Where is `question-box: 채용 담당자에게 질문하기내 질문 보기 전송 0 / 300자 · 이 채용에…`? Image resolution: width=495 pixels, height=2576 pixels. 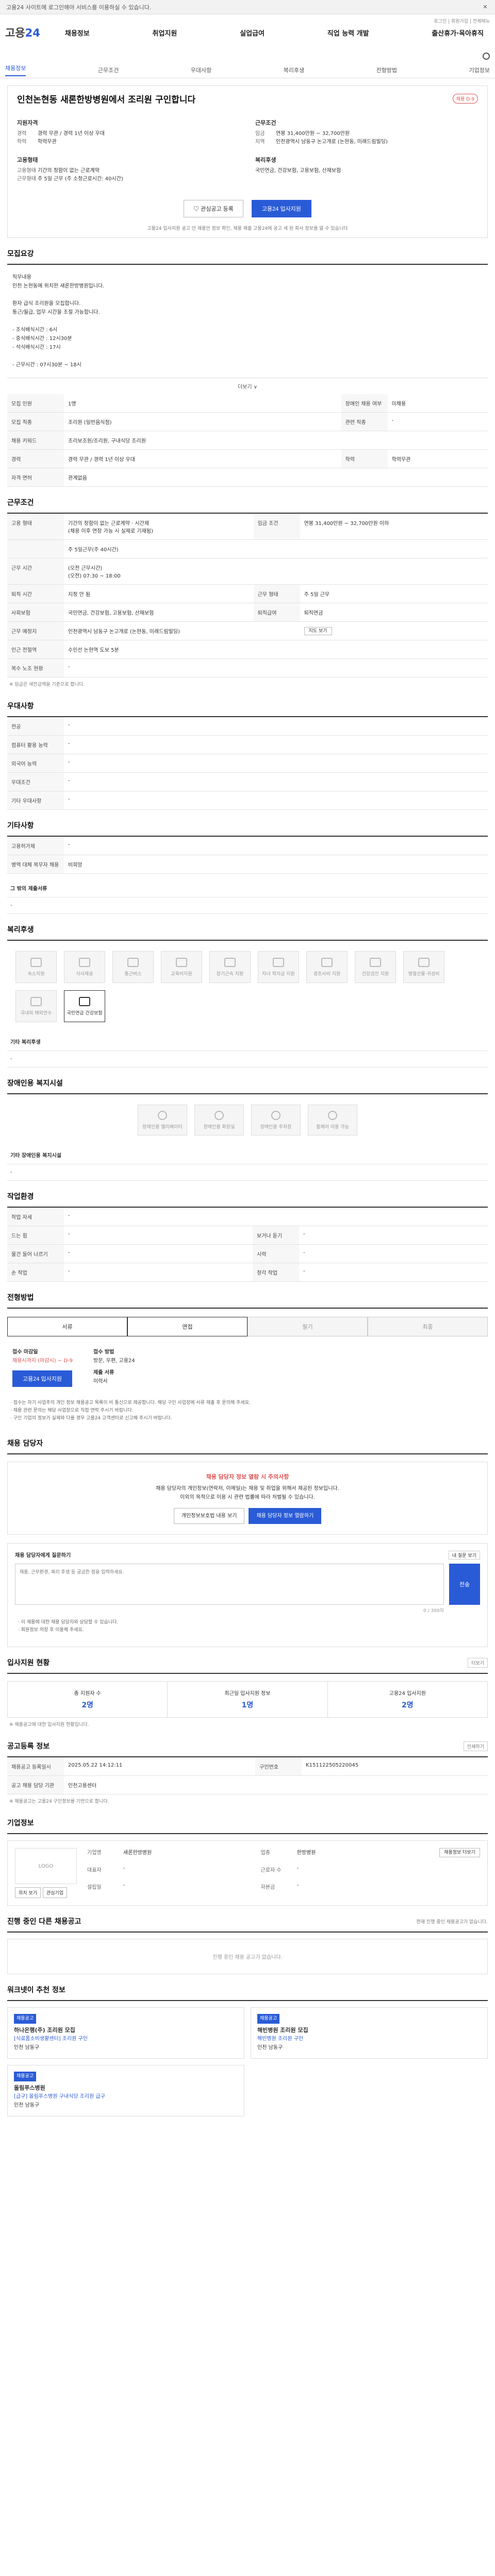 question-box: 채용 담당자에게 질문하기내 질문 보기 전송 0 / 300자 · 이 채용에… is located at coordinates (247, 1595).